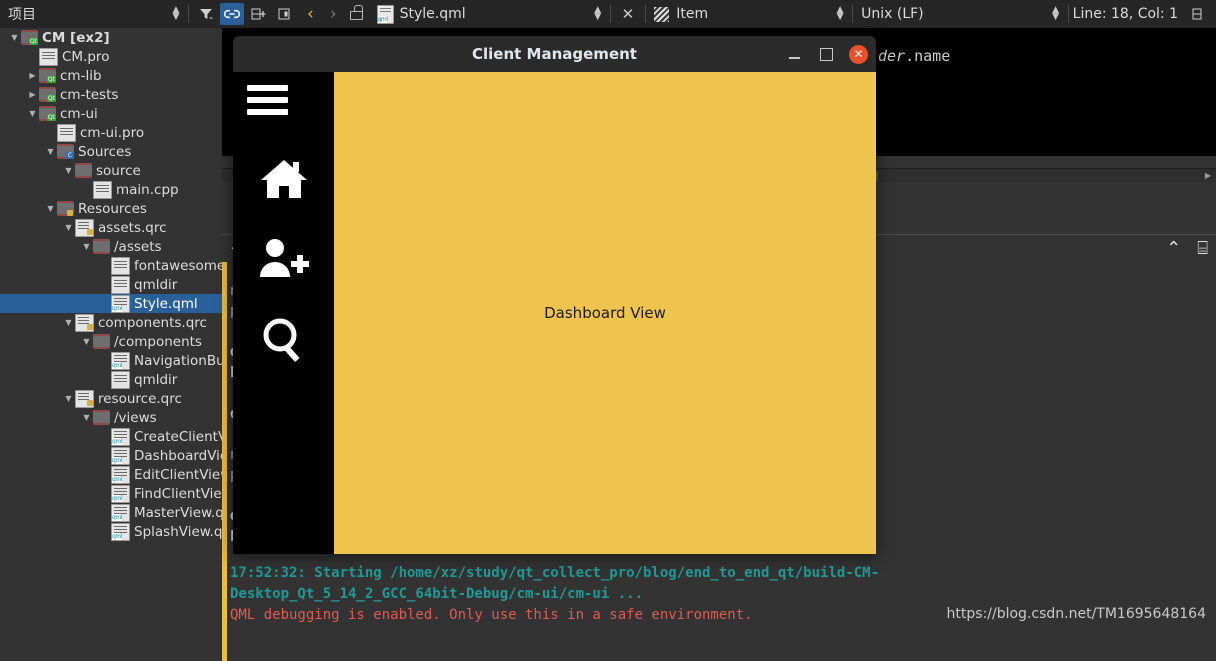  Describe the element at coordinates (66, 132) in the screenshot. I see `pro-icon` at that location.